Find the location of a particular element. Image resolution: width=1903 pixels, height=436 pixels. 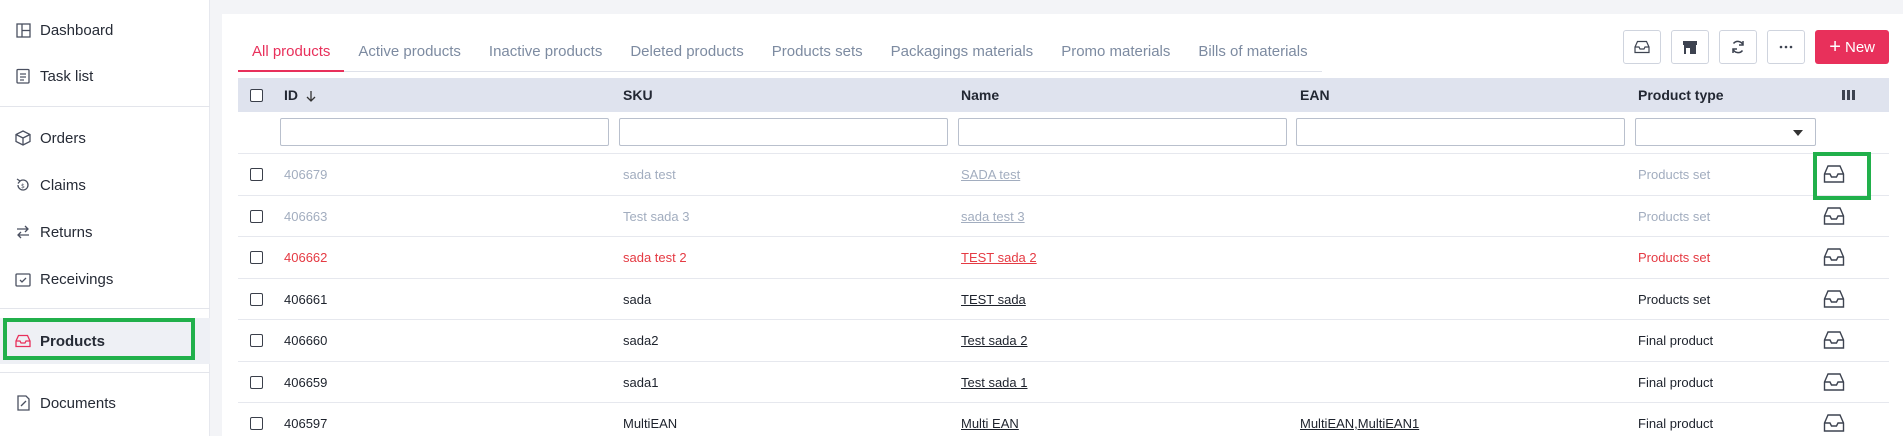

store-icon is located at coordinates (1690, 47).